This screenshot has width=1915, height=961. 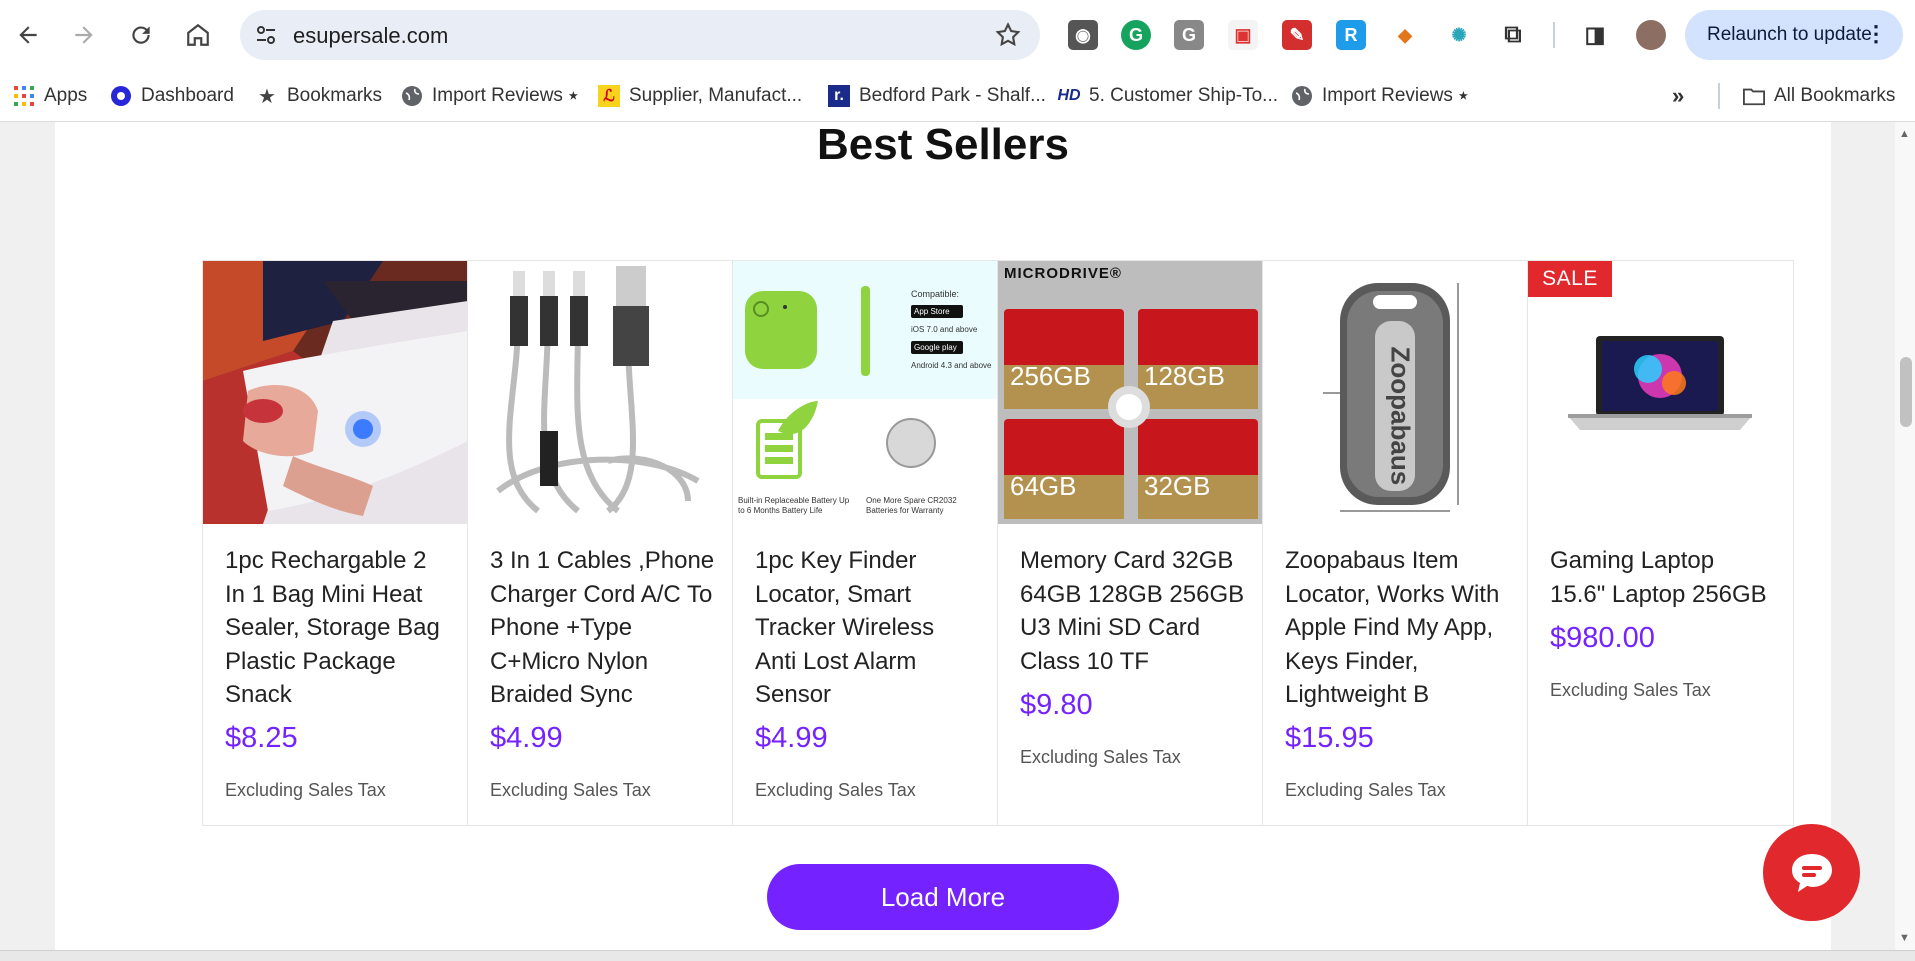 I want to click on supplier-icon: ℒ, so click(x=609, y=96).